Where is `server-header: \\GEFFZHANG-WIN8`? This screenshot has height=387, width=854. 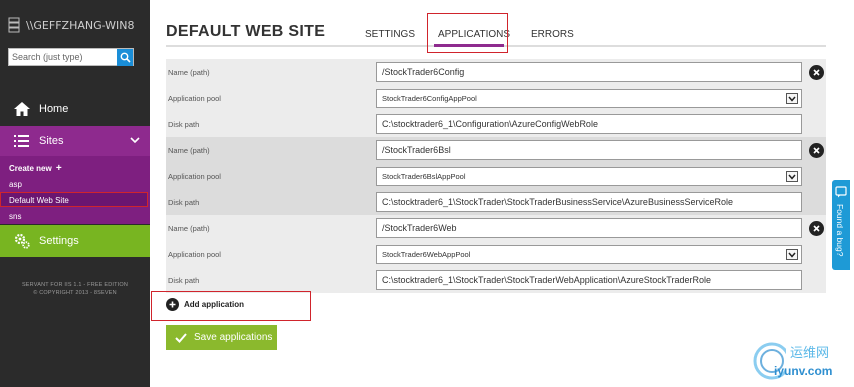 server-header: \\GEFFZHANG-WIN8 is located at coordinates (71, 25).